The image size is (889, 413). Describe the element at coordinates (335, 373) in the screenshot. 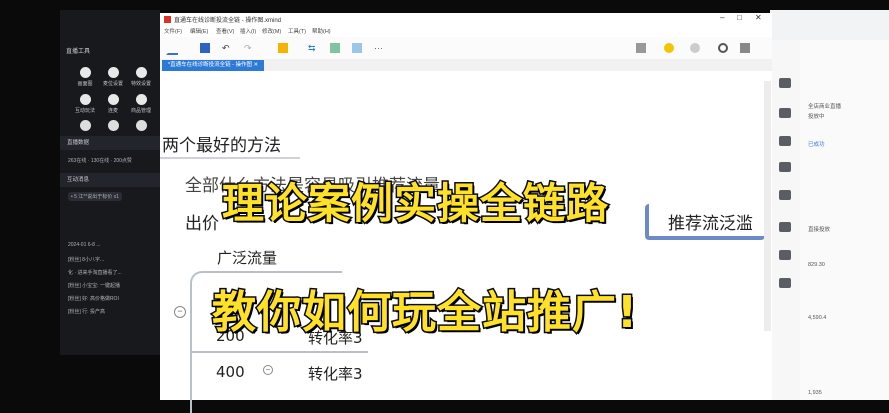

I see `row2-text: 转化率3` at that location.